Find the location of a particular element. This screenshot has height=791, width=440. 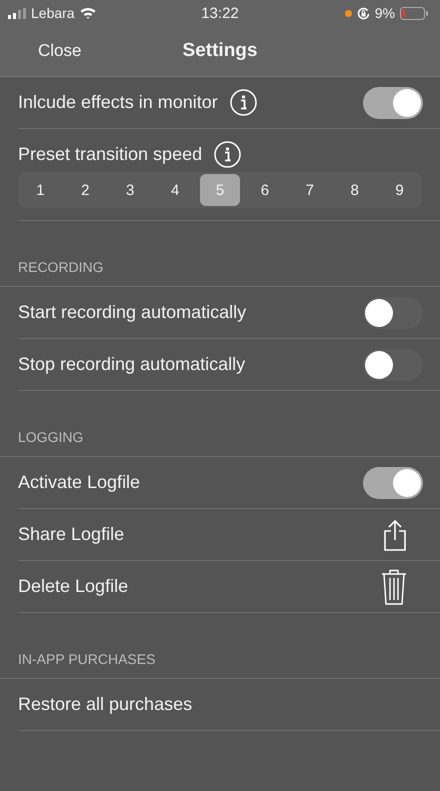

setting-label: Stop recording automatically is located at coordinates (132, 364).